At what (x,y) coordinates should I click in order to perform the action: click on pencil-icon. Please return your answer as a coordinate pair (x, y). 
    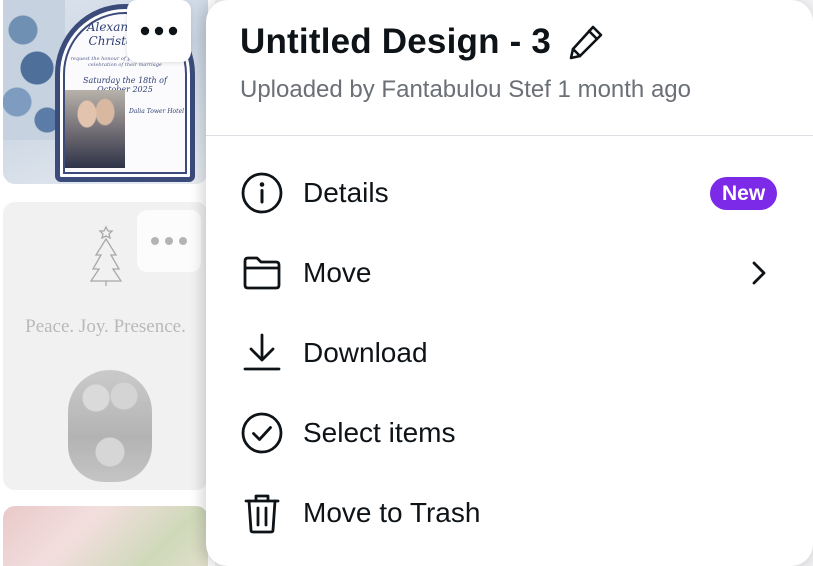
    Looking at the image, I should click on (586, 42).